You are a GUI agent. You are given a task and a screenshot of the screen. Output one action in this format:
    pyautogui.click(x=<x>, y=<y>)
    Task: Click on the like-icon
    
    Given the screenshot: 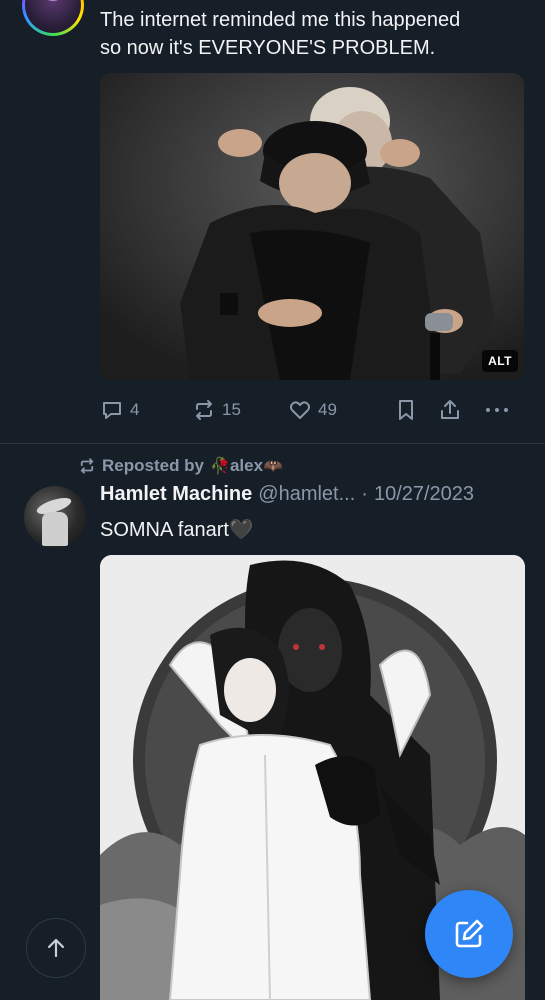 What is the action you would take?
    pyautogui.click(x=300, y=410)
    